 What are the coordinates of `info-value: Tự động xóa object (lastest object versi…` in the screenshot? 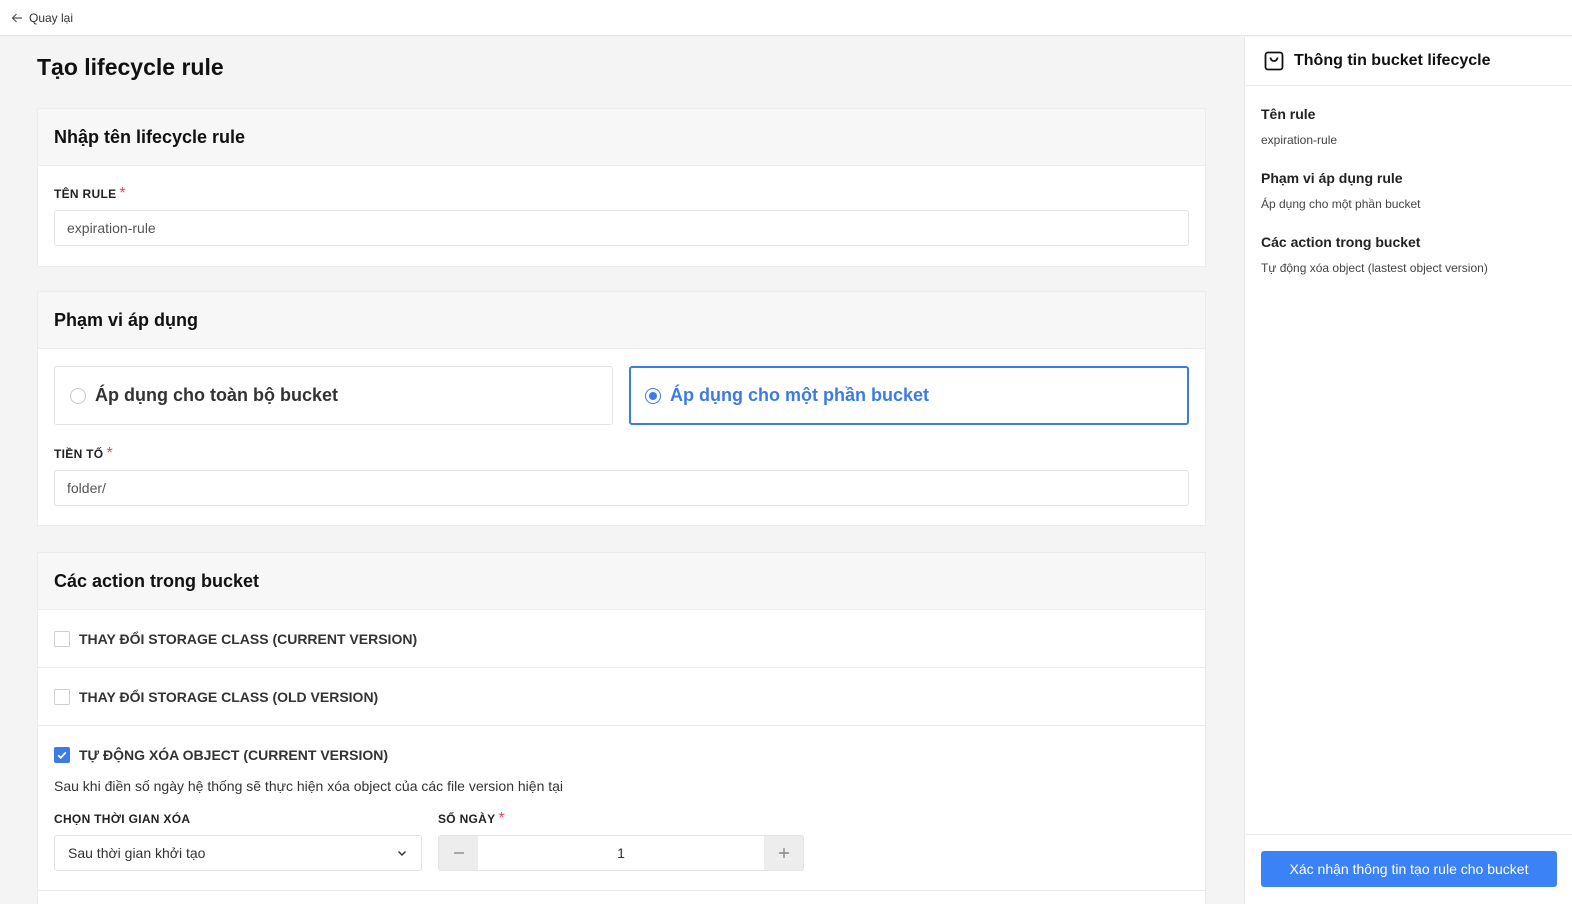 It's located at (1374, 268).